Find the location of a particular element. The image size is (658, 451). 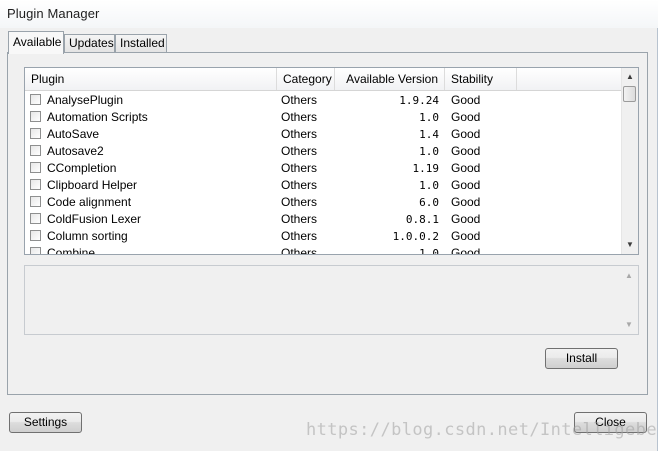

column-header-version-label: Available Version is located at coordinates (392, 79).